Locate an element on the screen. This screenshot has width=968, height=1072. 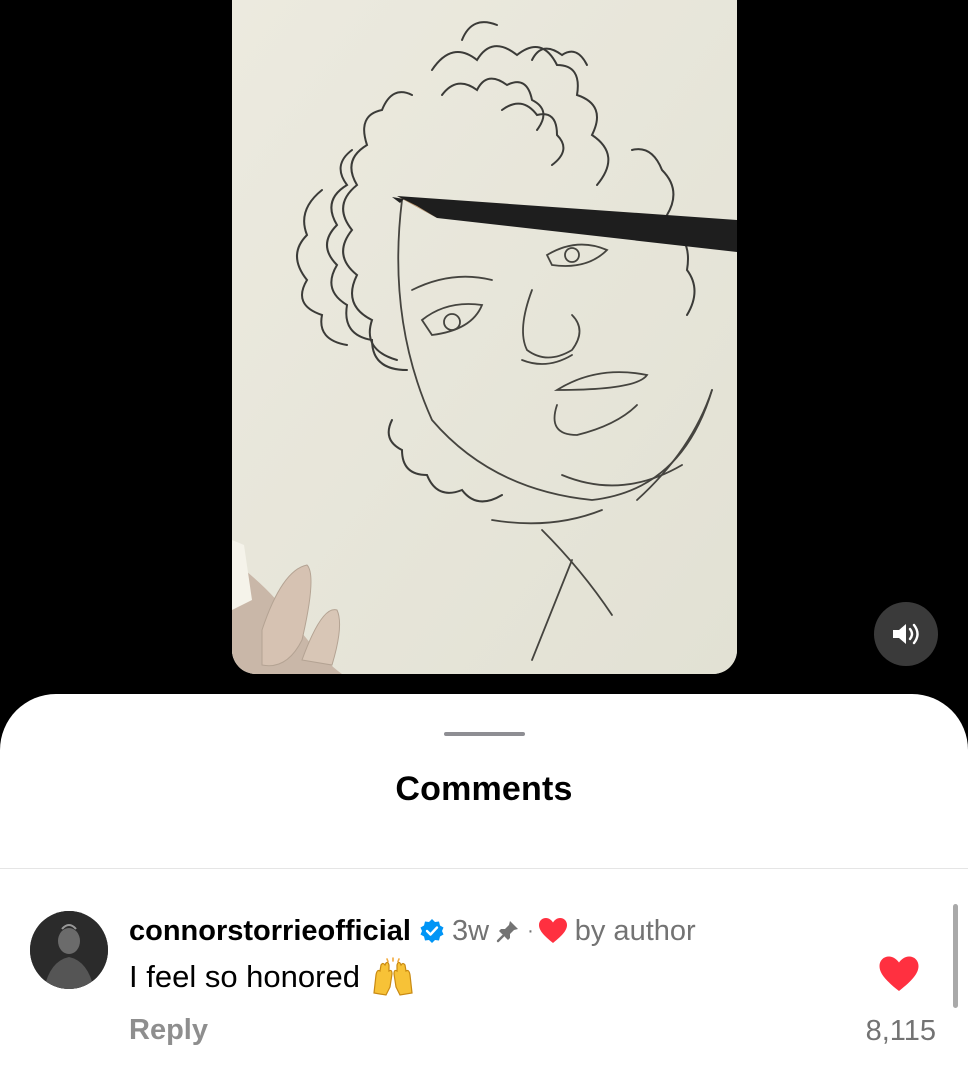
like-button is located at coordinates (899, 974).